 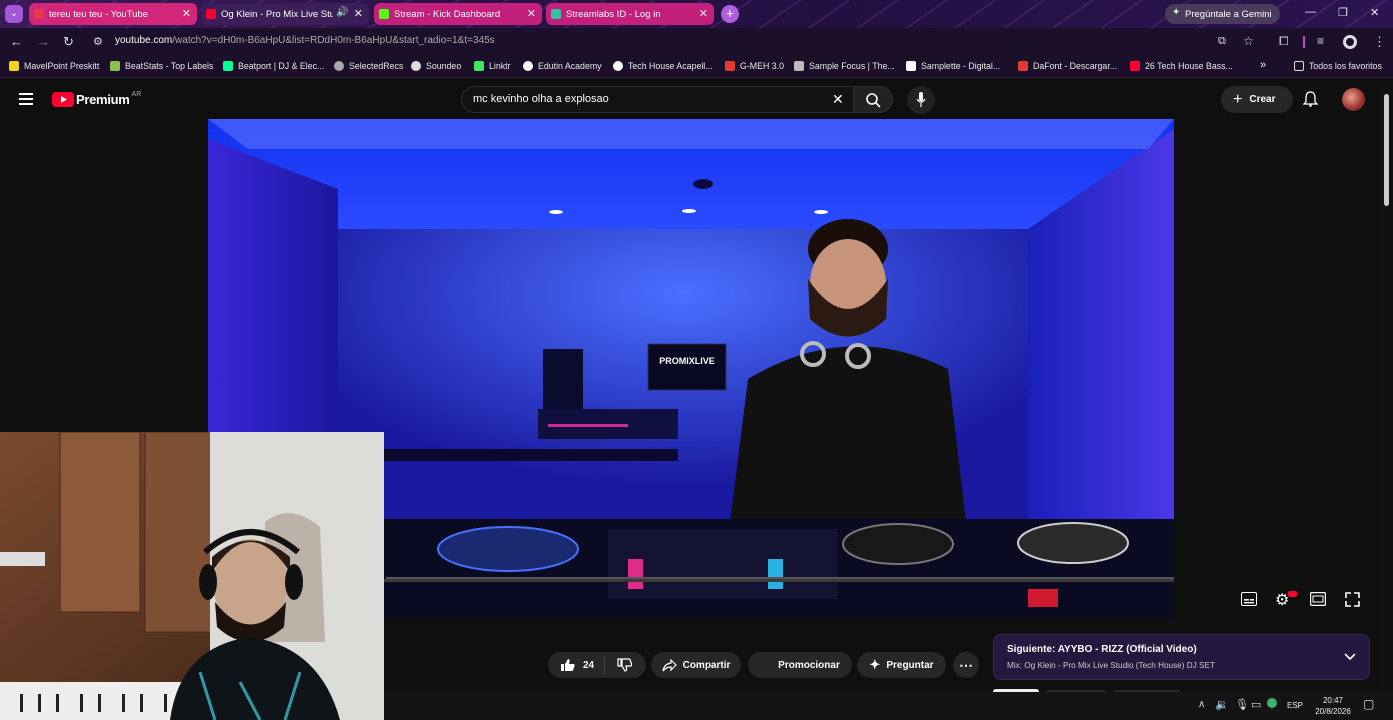 What do you see at coordinates (1353, 99) in the screenshot?
I see `avatar` at bounding box center [1353, 99].